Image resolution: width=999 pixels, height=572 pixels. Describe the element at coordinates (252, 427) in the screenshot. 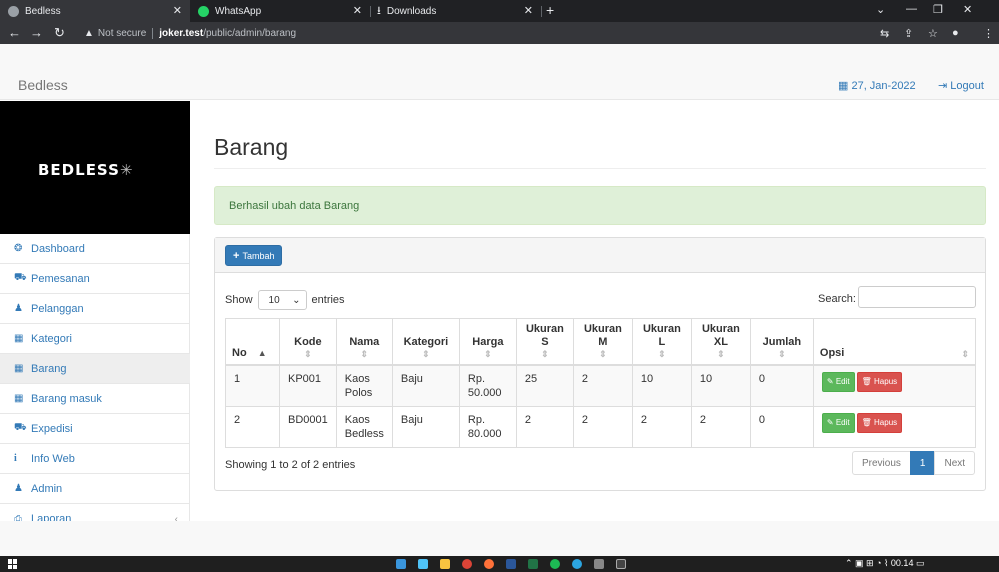

I see `cell-no: 2` at that location.